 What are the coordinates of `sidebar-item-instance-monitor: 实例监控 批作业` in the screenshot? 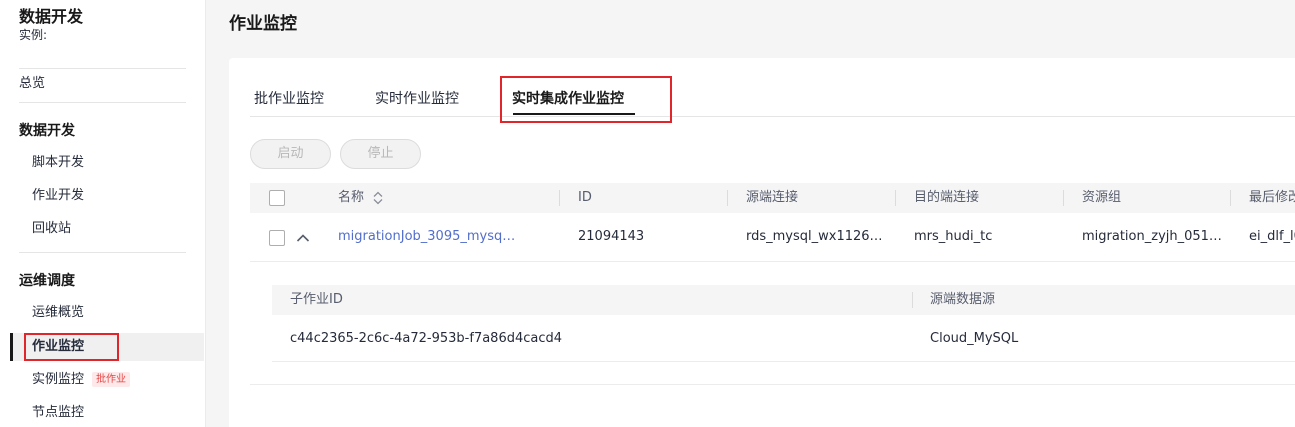 It's located at (107, 380).